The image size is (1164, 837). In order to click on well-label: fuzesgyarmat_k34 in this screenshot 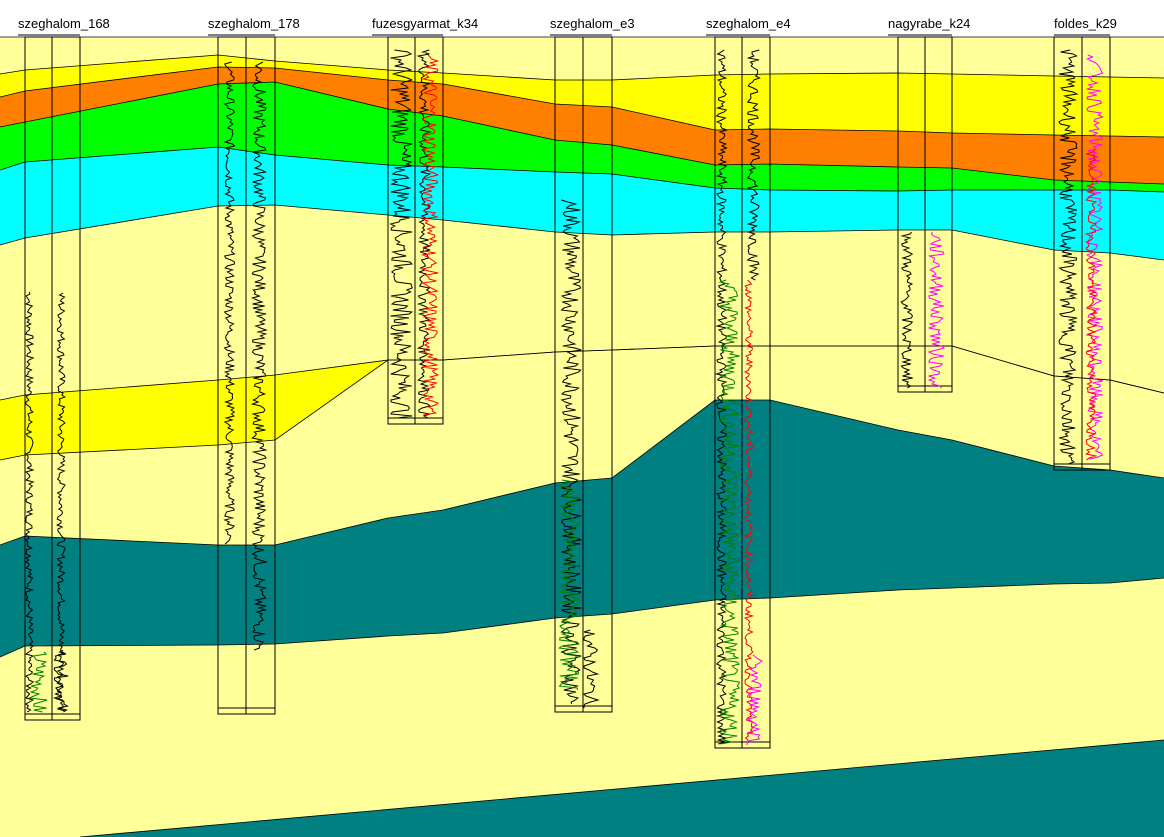, I will do `click(425, 23)`.